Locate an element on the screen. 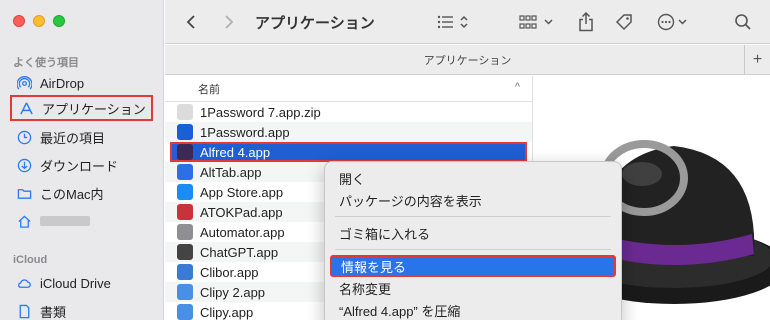 The image size is (770, 320). tab-applications: アプリケーション is located at coordinates (468, 60).